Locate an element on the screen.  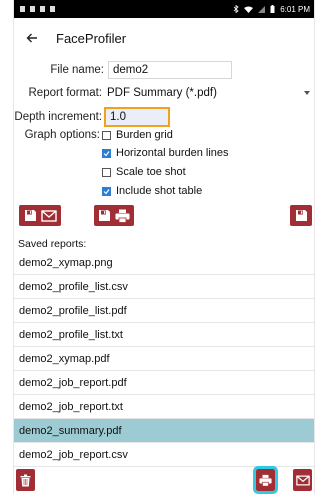
burden-grid-checkbox: Burden grid is located at coordinates (137, 135).